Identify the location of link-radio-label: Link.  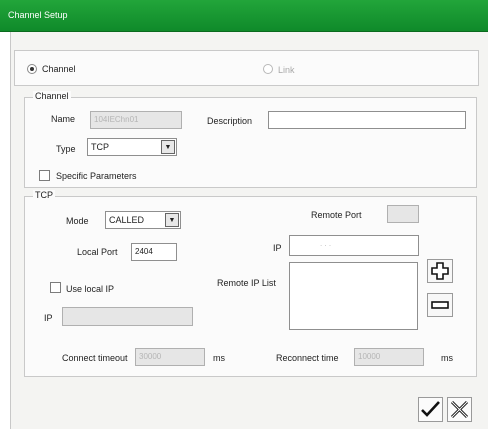
(286, 70).